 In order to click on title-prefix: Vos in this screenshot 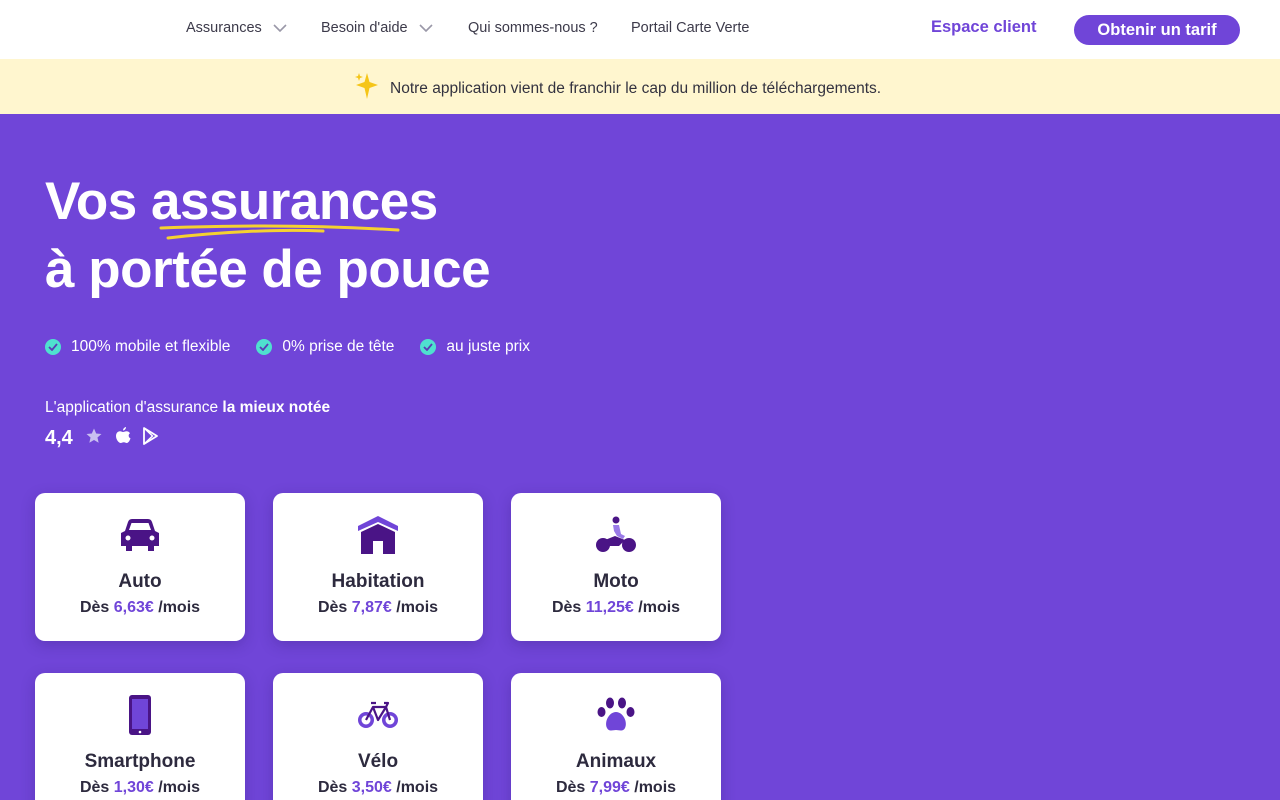, I will do `click(98, 201)`.